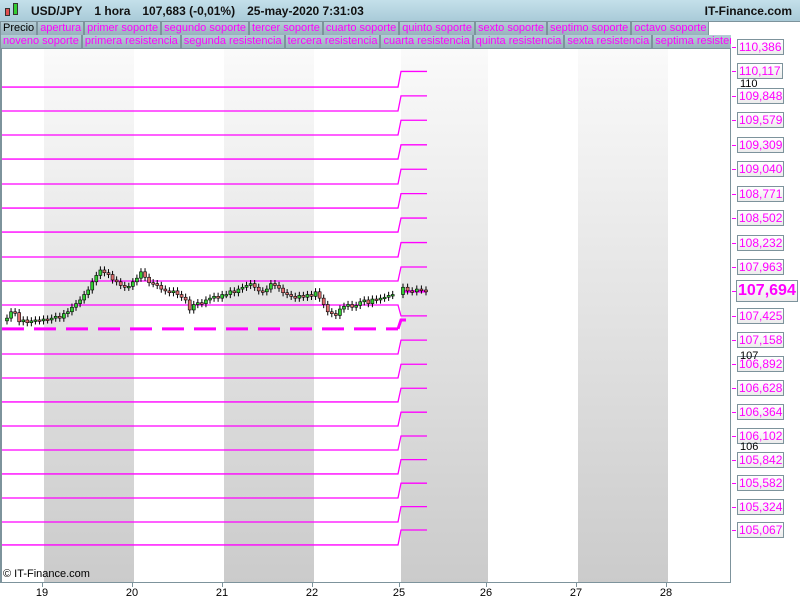 The width and height of the screenshot is (800, 600). What do you see at coordinates (13, 11) in the screenshot?
I see `candlestick-logo-icon` at bounding box center [13, 11].